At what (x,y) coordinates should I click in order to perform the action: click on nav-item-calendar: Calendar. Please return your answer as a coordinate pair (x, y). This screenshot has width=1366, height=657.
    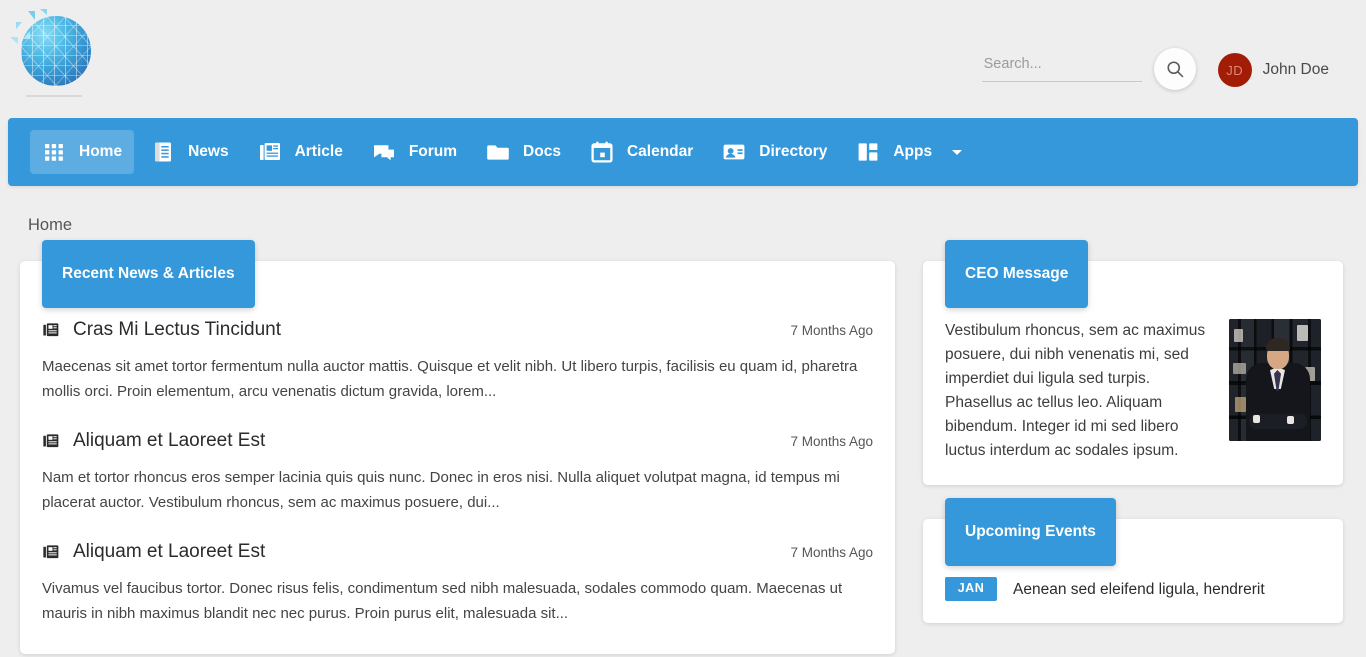
    Looking at the image, I should click on (641, 152).